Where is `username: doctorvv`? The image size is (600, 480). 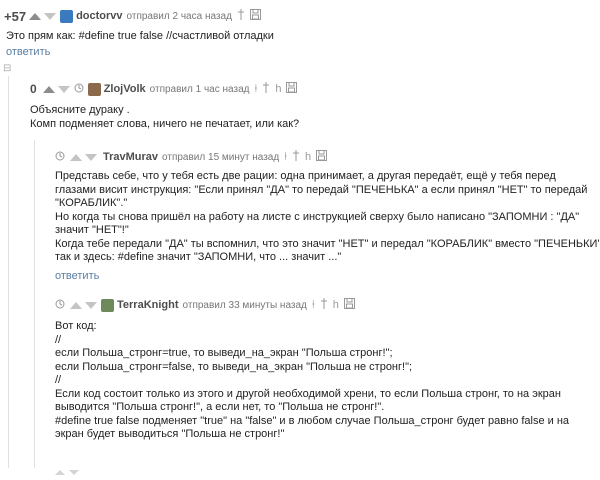
username: doctorvv is located at coordinates (99, 16).